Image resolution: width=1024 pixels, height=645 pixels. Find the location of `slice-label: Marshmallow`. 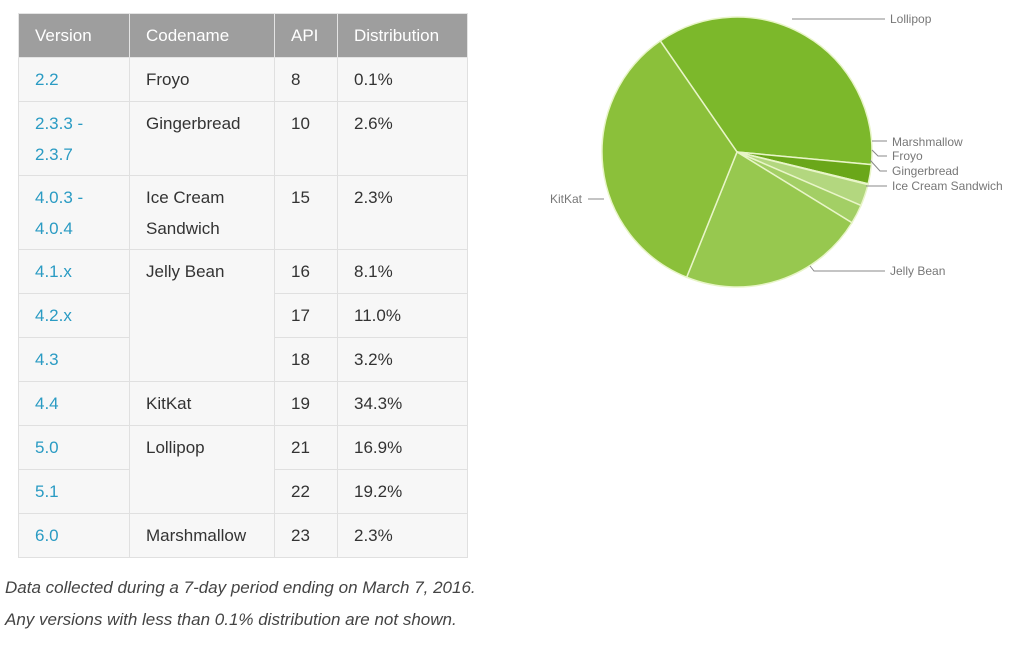

slice-label: Marshmallow is located at coordinates (927, 142).